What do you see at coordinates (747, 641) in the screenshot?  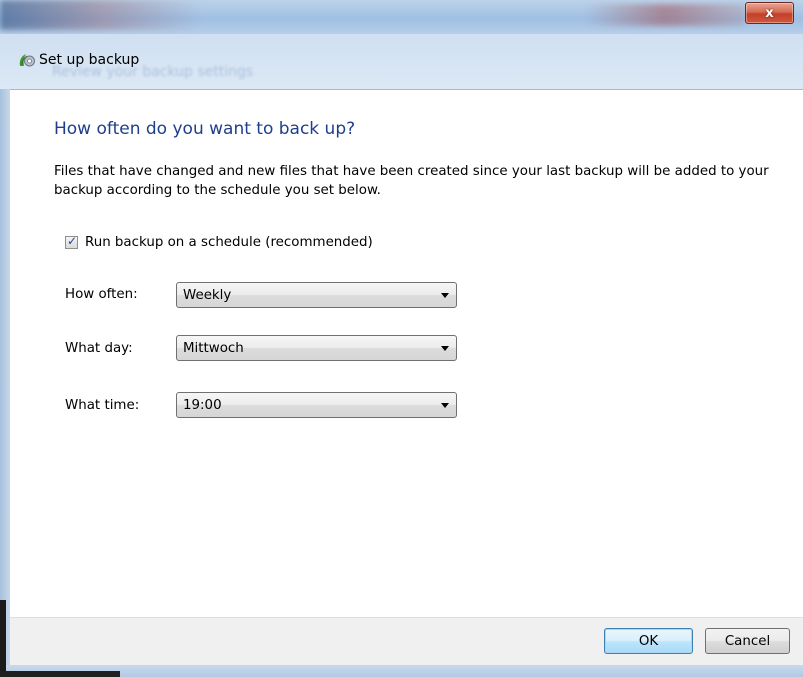 I see `cancel-button: Cancel` at bounding box center [747, 641].